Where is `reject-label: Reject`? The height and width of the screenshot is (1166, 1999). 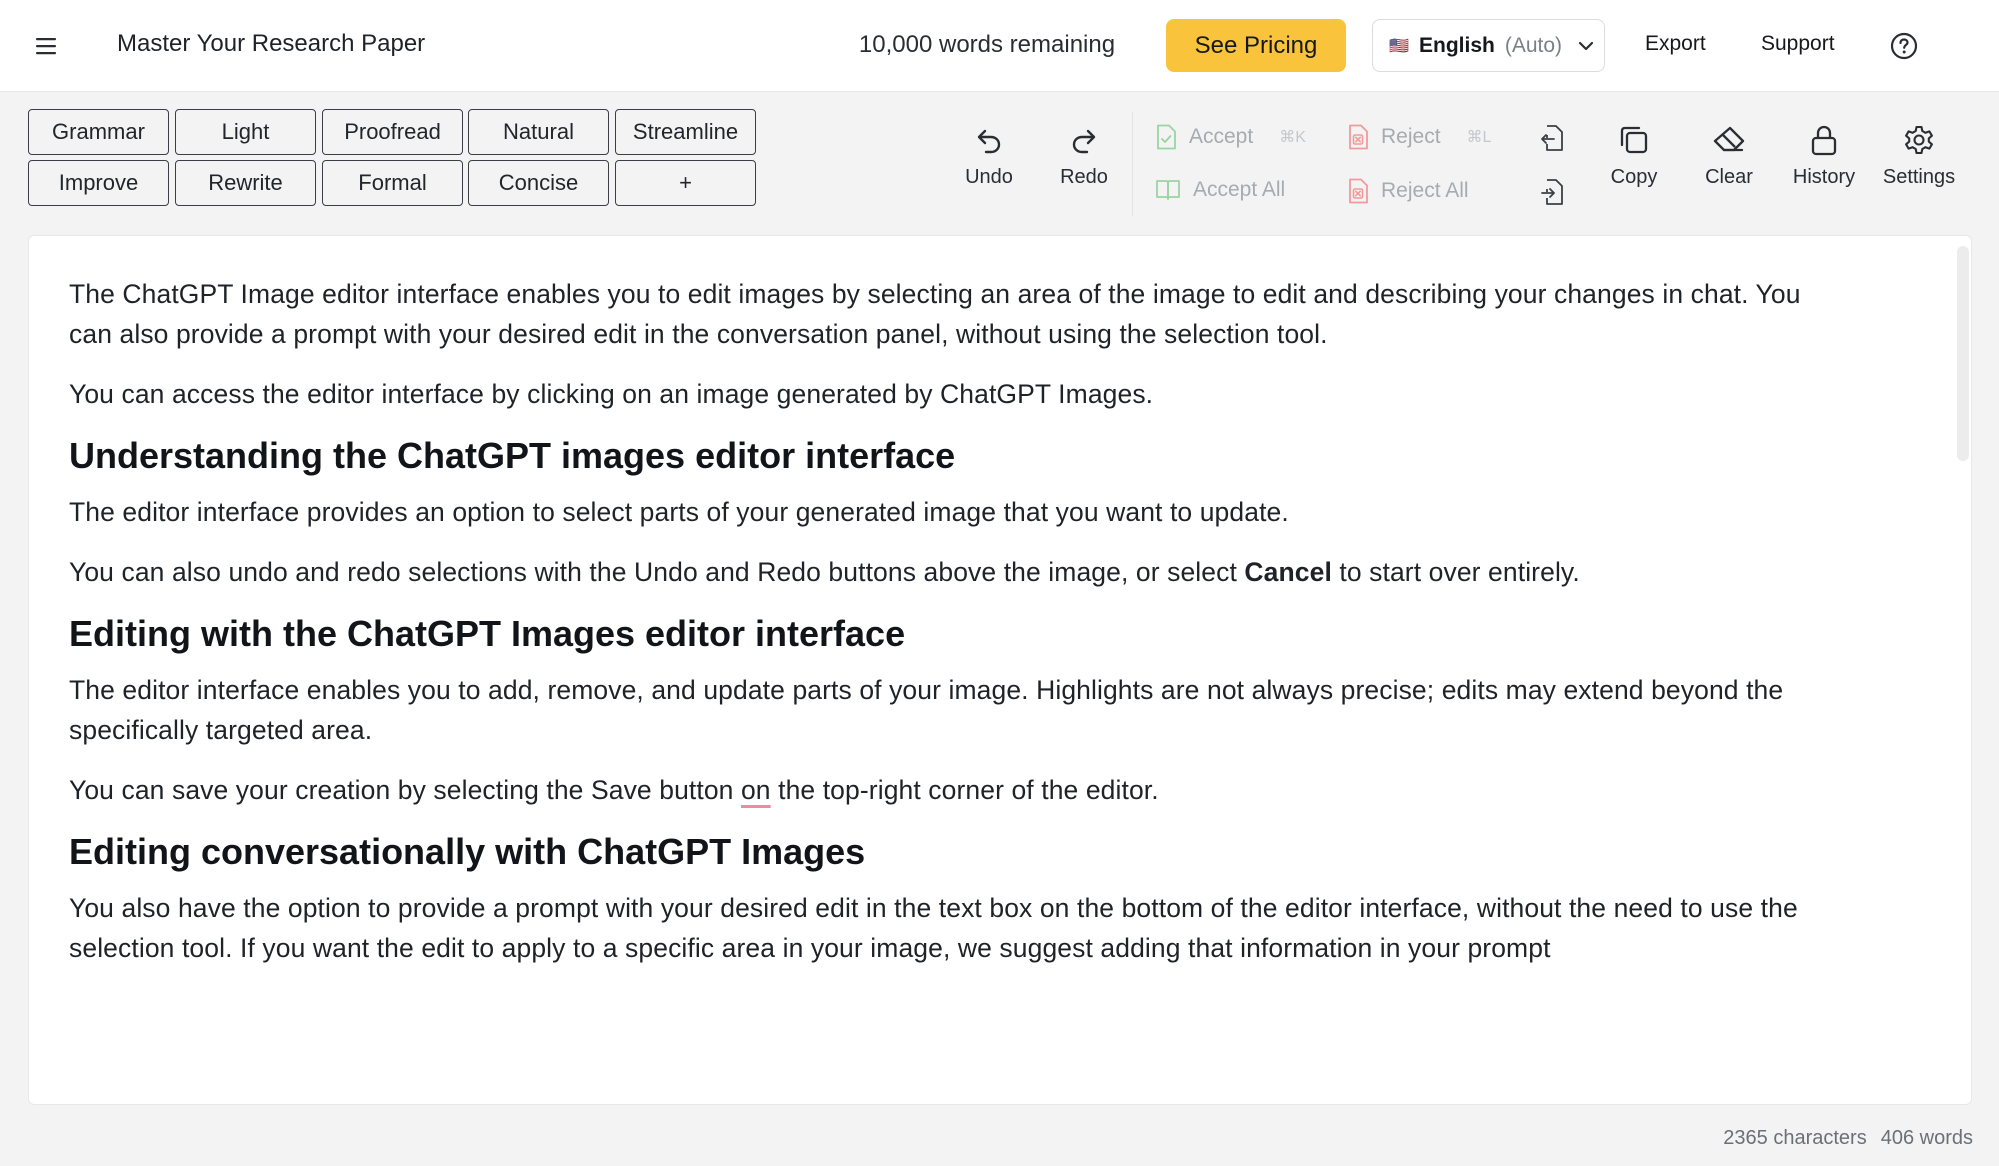 reject-label: Reject is located at coordinates (1411, 136).